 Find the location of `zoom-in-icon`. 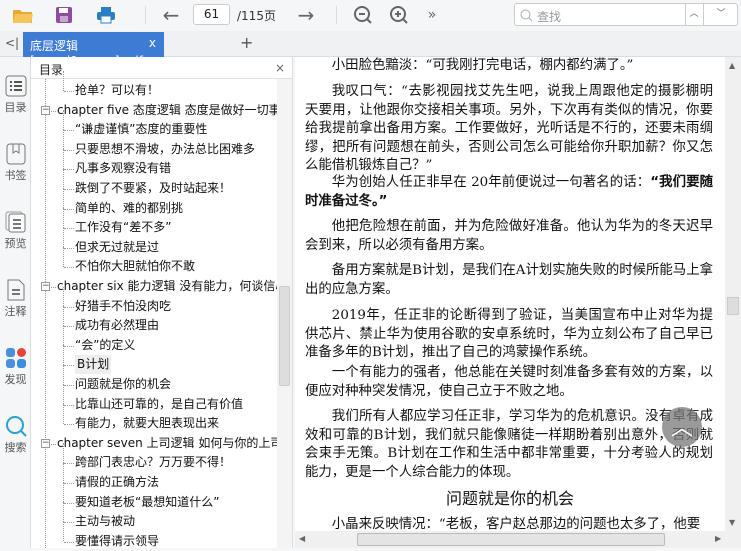

zoom-in-icon is located at coordinates (399, 15).